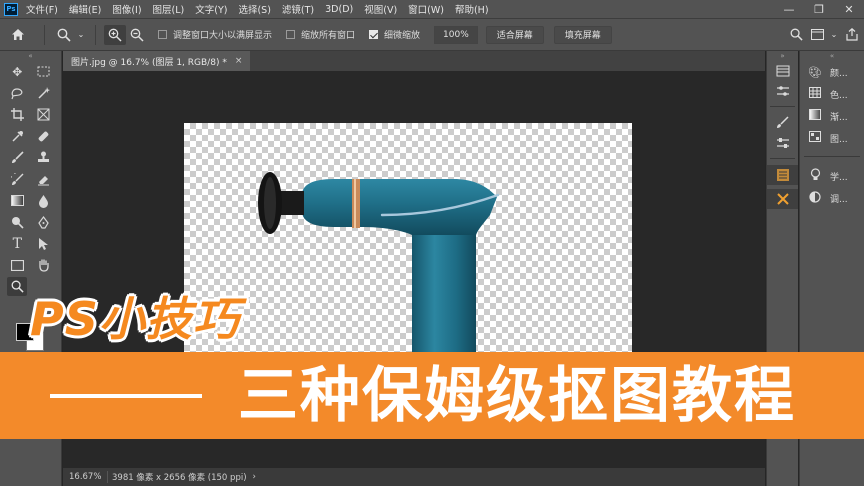  I want to click on frame-tool-icon, so click(44, 114).